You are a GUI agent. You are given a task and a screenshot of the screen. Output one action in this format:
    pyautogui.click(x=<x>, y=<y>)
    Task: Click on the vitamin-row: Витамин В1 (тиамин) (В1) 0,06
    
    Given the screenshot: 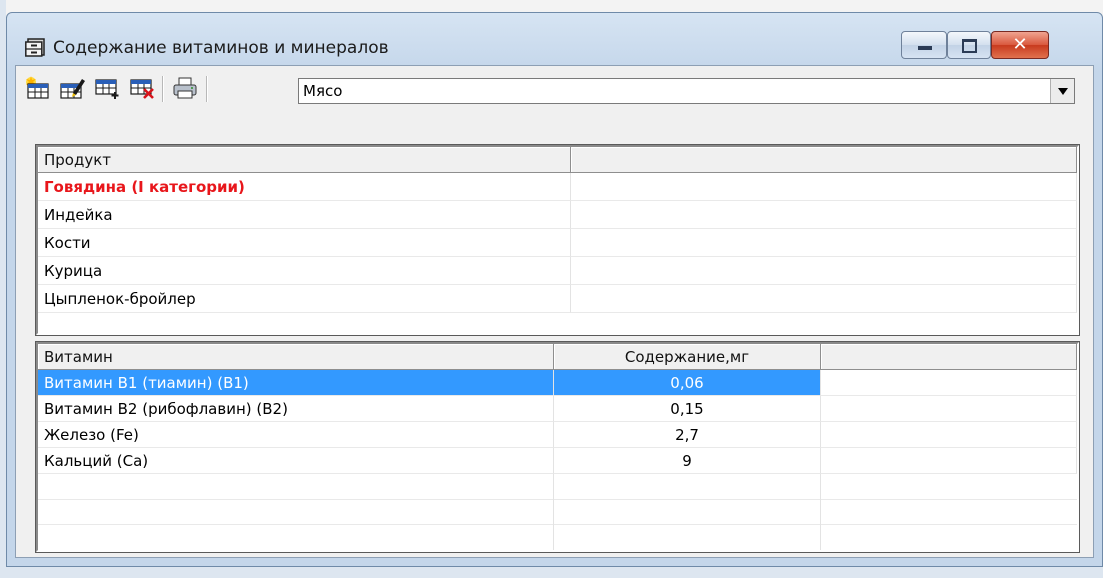 What is the action you would take?
    pyautogui.click(x=557, y=383)
    